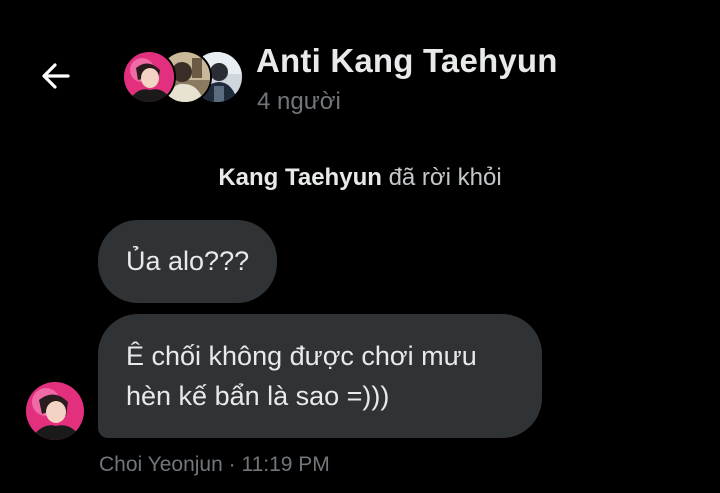 Image resolution: width=720 pixels, height=493 pixels. I want to click on message-text: Ủa alo???, so click(188, 261).